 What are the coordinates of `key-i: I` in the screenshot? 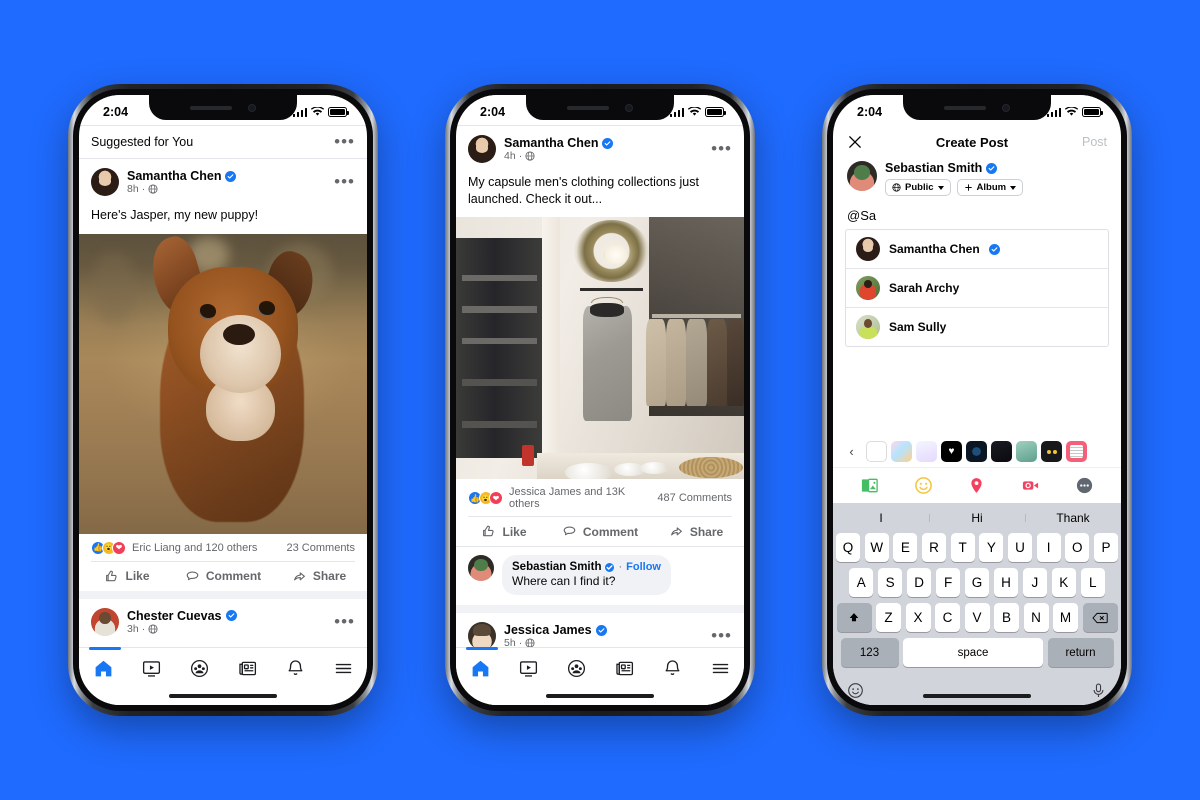 It's located at (1048, 547).